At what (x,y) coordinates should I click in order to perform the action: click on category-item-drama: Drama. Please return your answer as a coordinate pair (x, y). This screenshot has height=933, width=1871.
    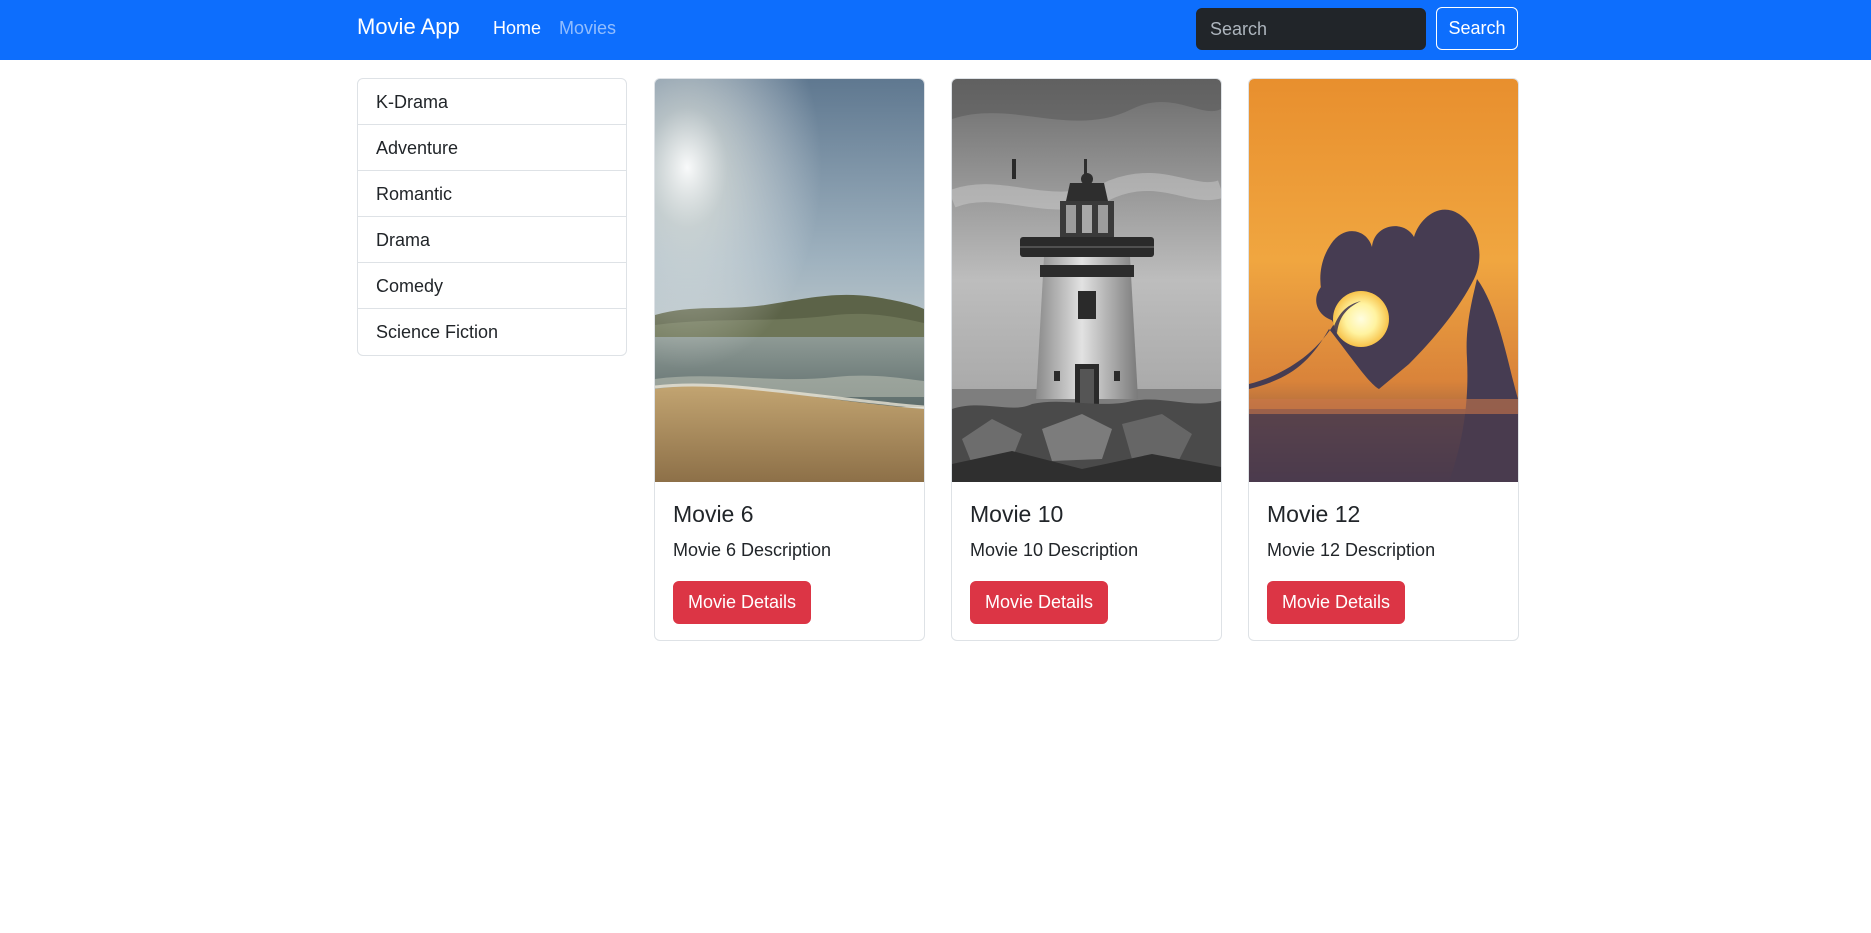
    Looking at the image, I should click on (492, 240).